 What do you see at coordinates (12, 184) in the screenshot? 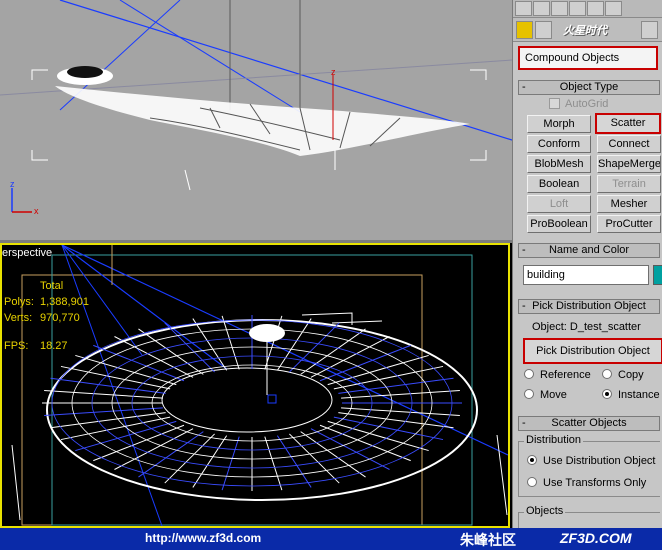
I see `gizmo-z-label: z` at bounding box center [12, 184].